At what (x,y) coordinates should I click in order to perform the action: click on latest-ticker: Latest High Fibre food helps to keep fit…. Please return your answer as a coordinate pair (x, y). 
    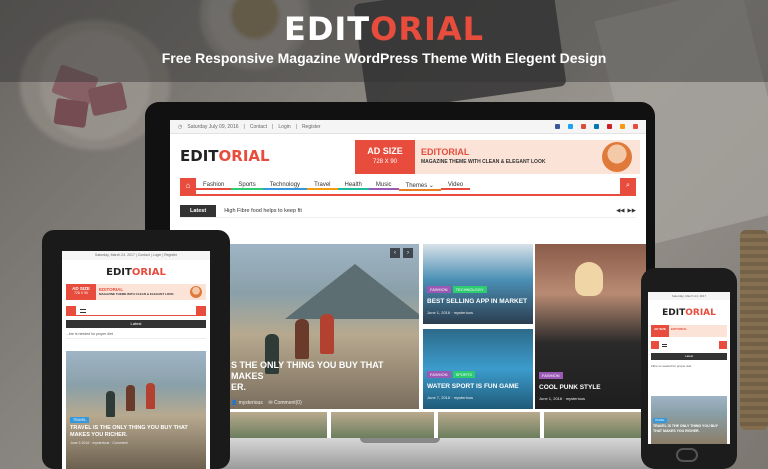
    Looking at the image, I should click on (408, 211).